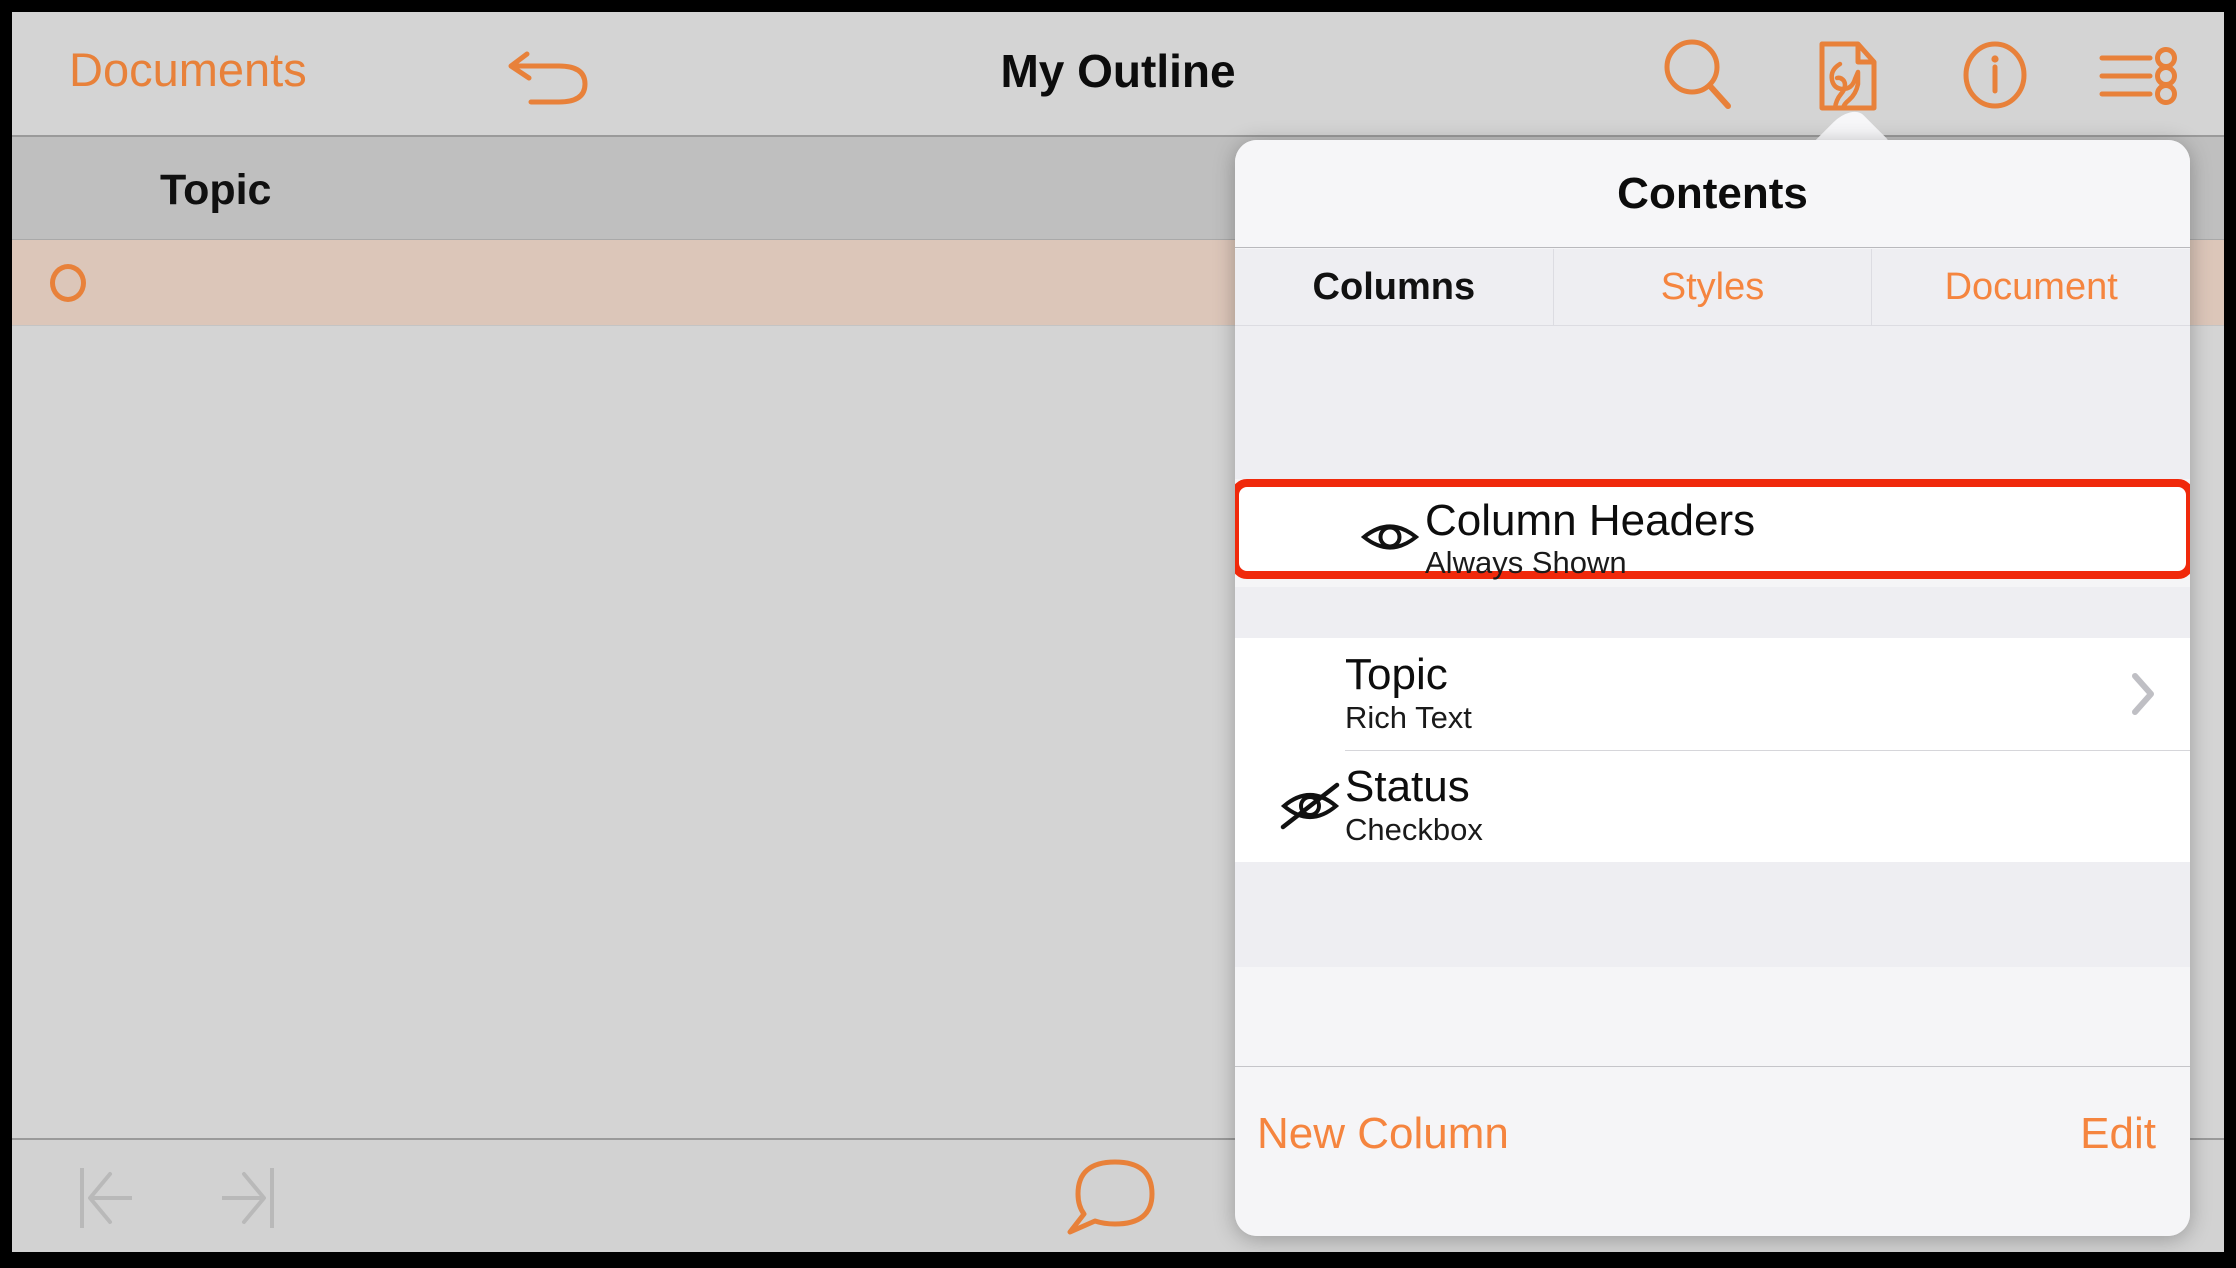 The image size is (2236, 1268). What do you see at coordinates (1712, 1151) in the screenshot?
I see `popover-footer: New Column Edit` at bounding box center [1712, 1151].